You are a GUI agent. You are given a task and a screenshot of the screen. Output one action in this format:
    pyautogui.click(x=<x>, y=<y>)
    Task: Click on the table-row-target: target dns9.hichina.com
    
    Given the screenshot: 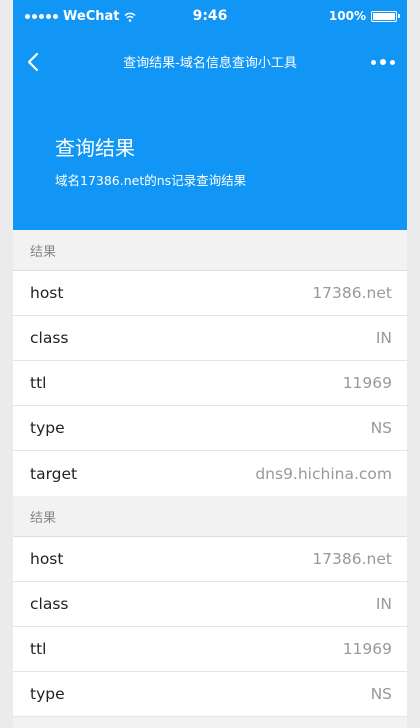 What is the action you would take?
    pyautogui.click(x=210, y=473)
    